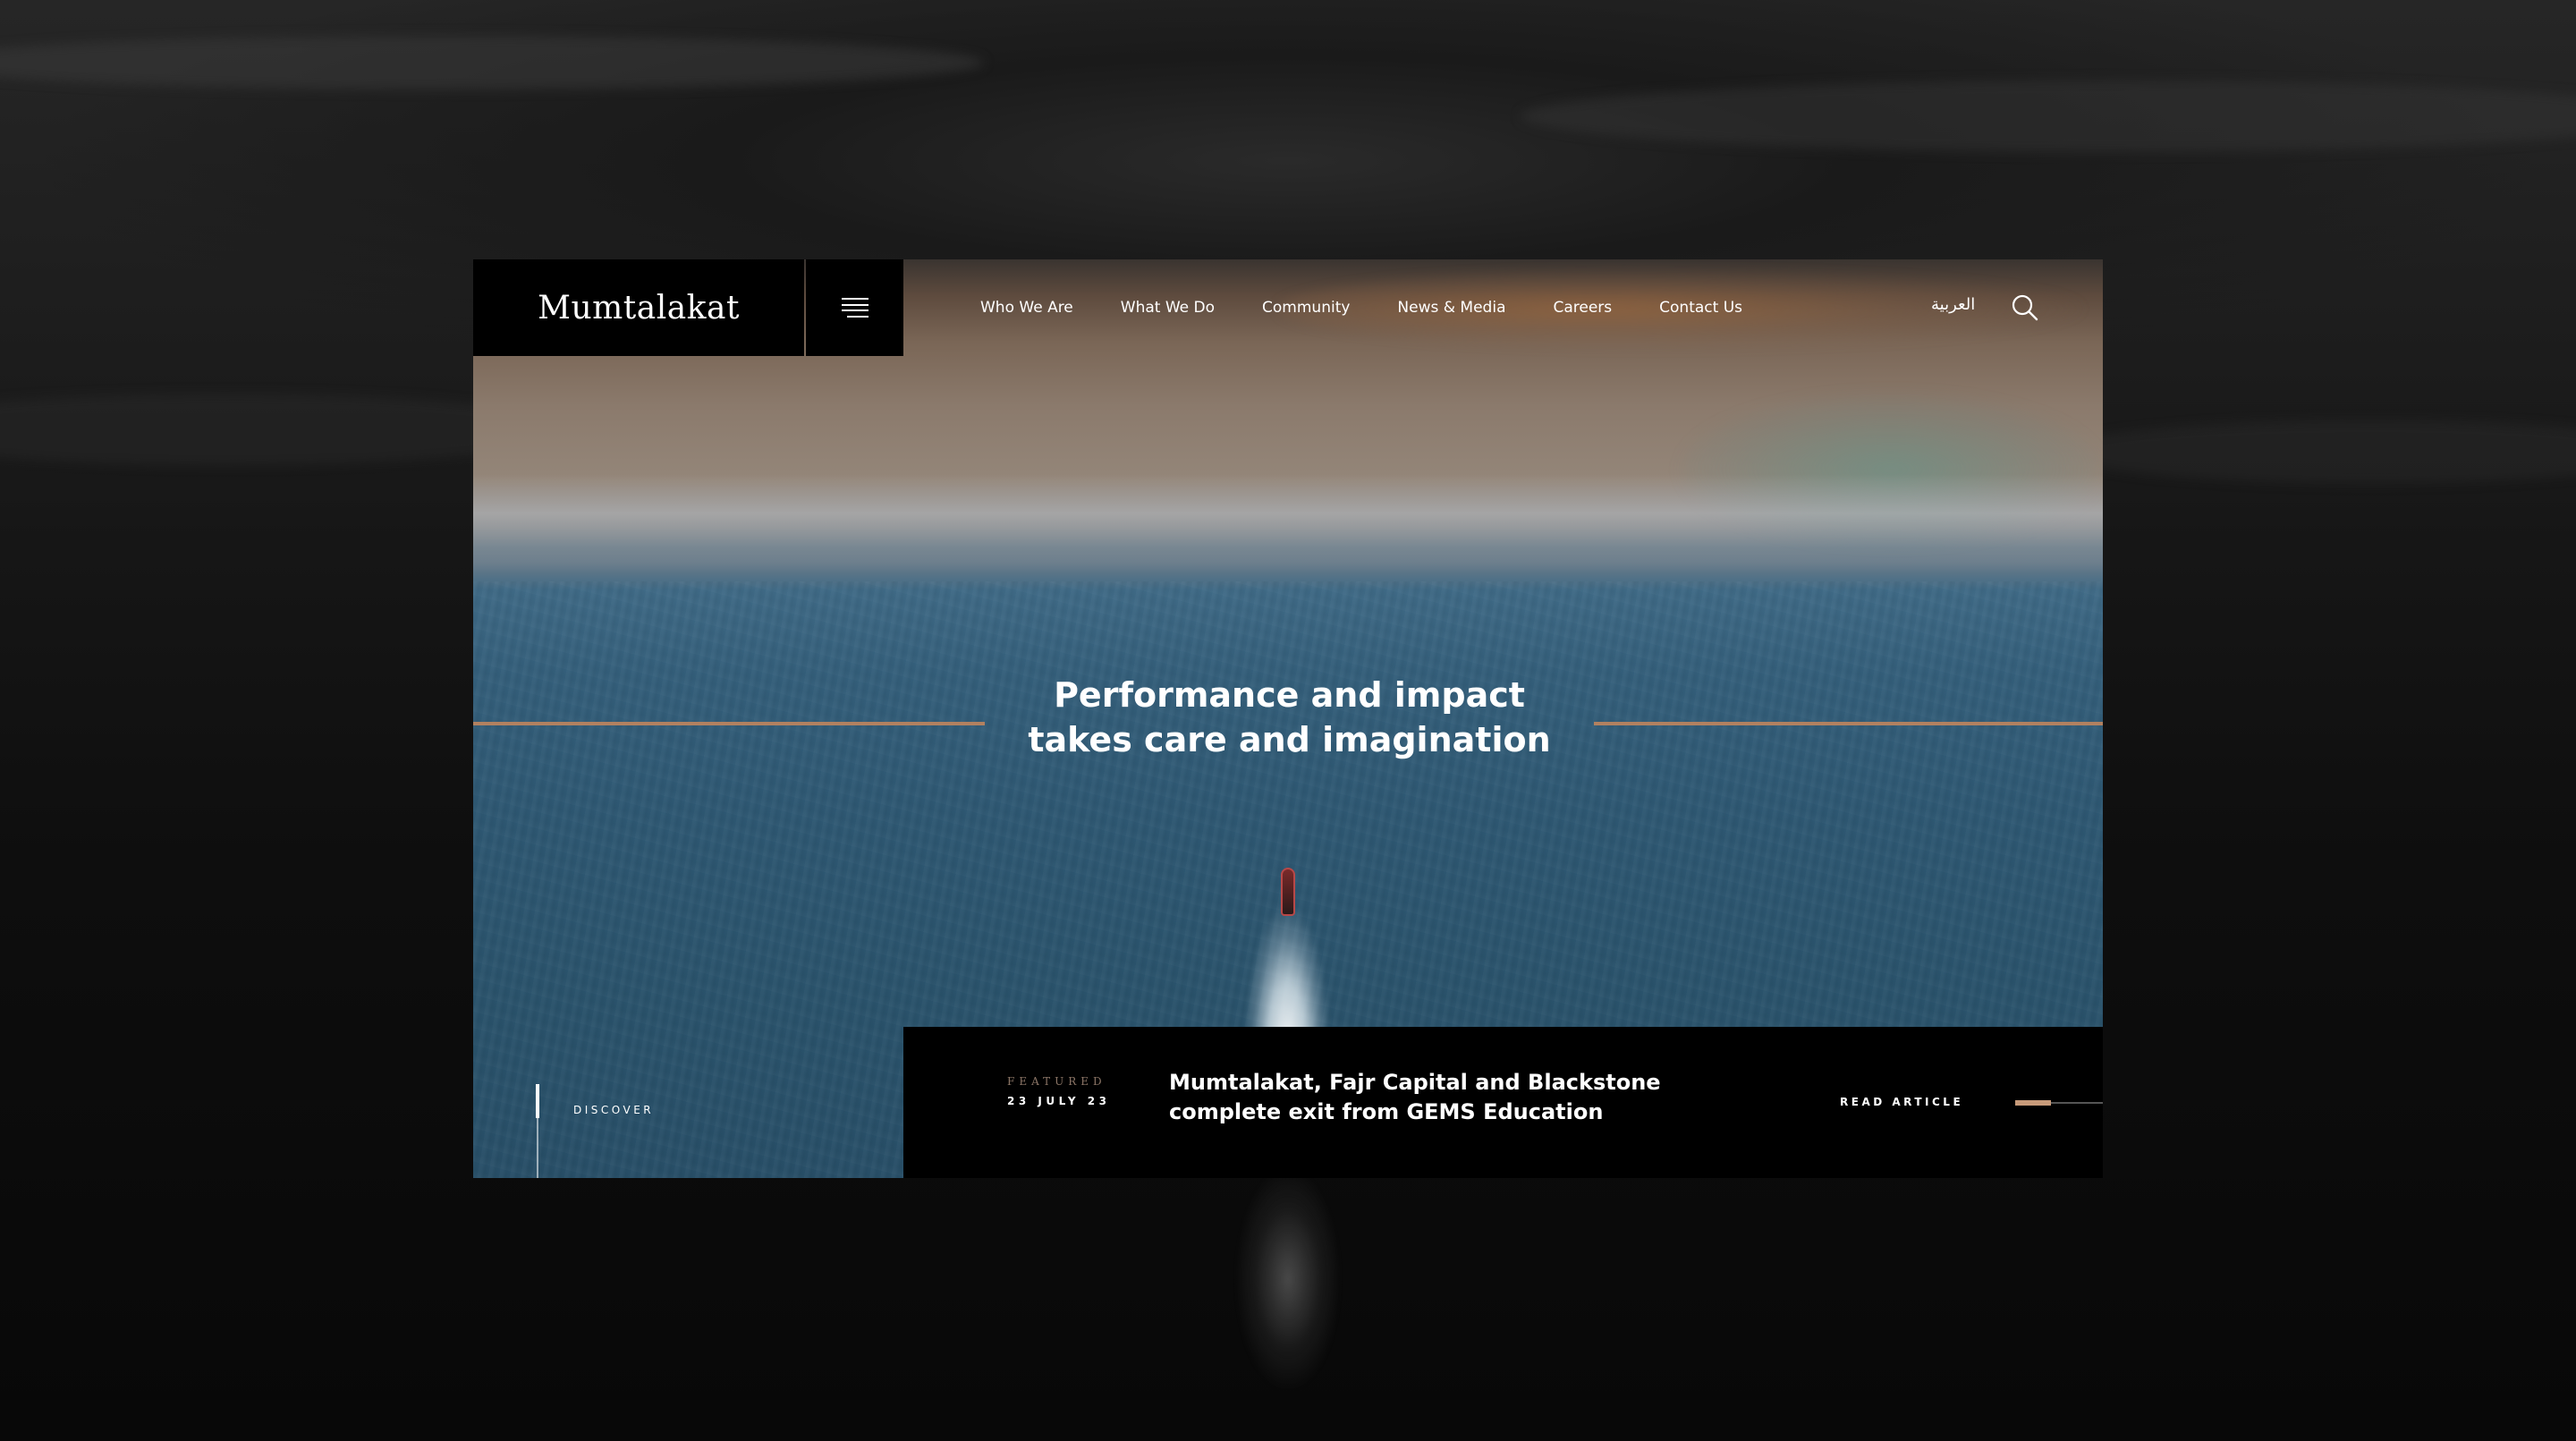 The width and height of the screenshot is (2576, 1441). I want to click on nav-item-news-media: News & Media, so click(1451, 308).